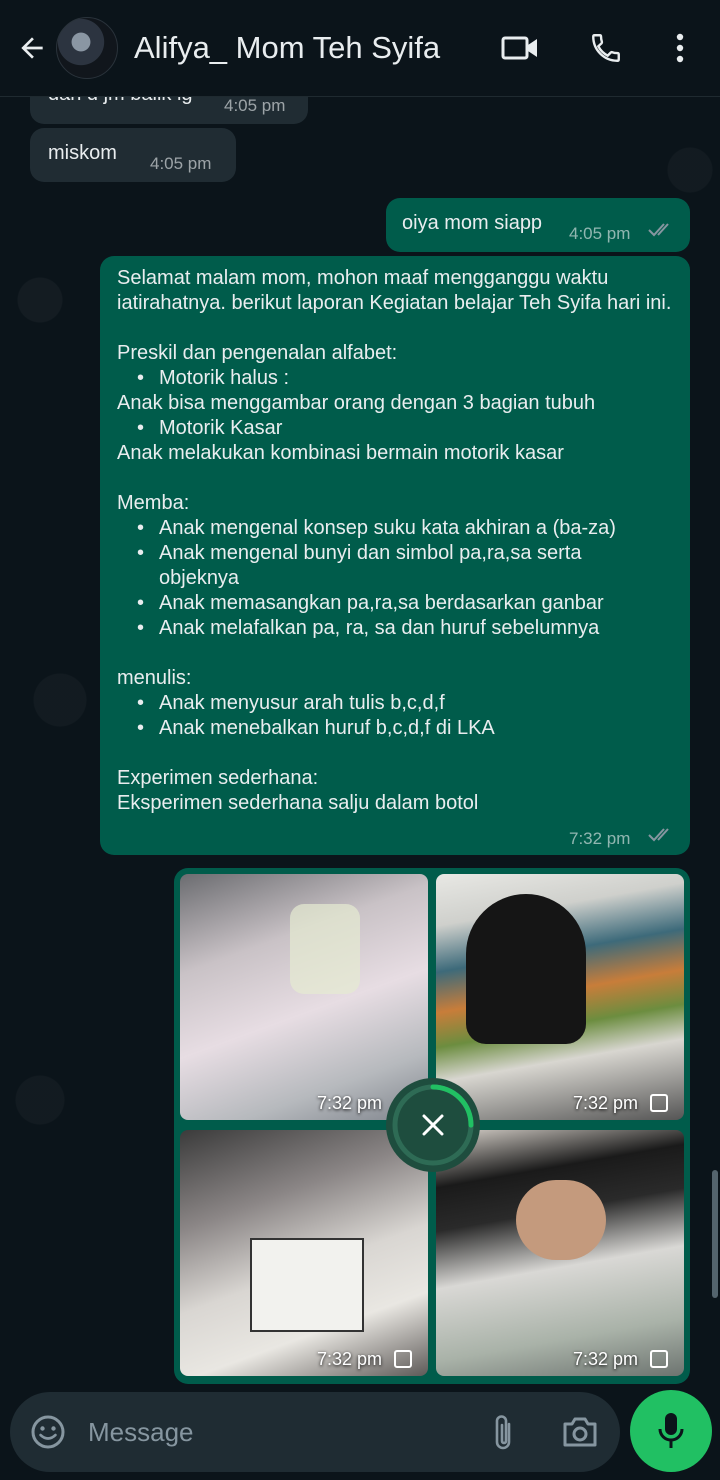 This screenshot has height=1480, width=720. What do you see at coordinates (82, 153) in the screenshot?
I see `message-text: miskom` at bounding box center [82, 153].